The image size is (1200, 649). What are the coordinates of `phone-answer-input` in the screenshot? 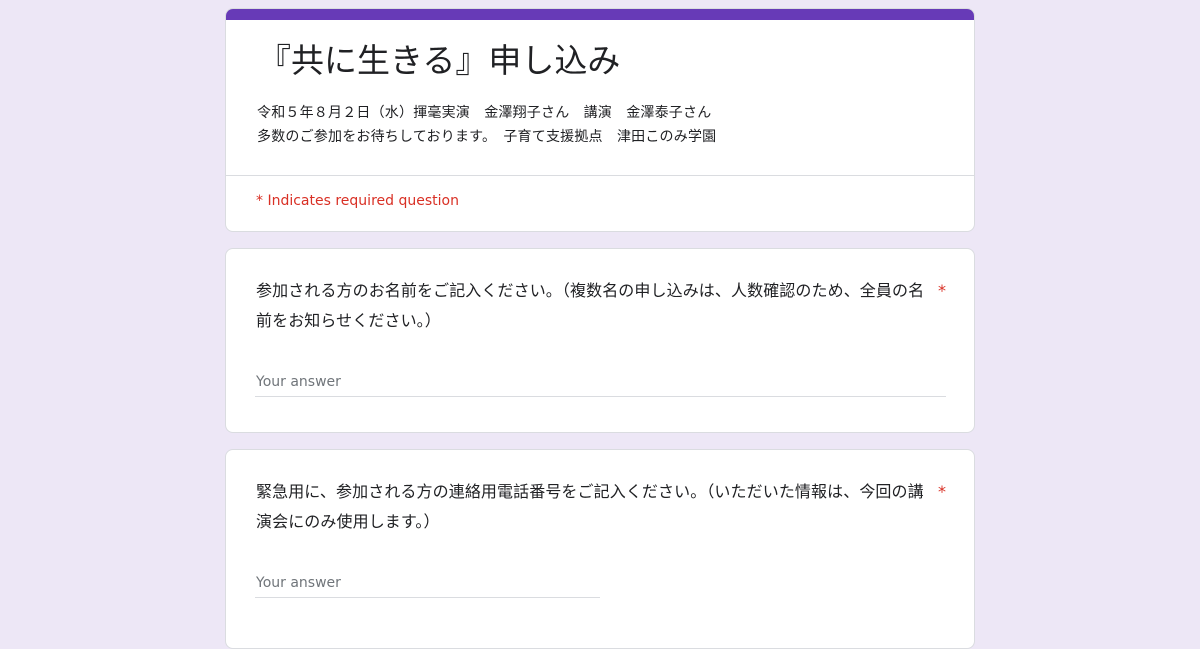 It's located at (427, 583).